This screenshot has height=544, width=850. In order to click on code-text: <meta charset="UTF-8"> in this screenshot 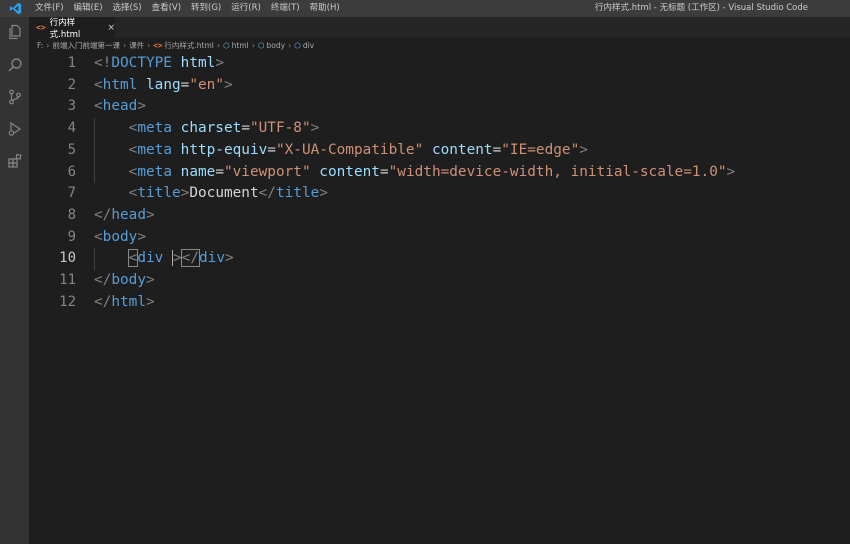, I will do `click(207, 129)`.